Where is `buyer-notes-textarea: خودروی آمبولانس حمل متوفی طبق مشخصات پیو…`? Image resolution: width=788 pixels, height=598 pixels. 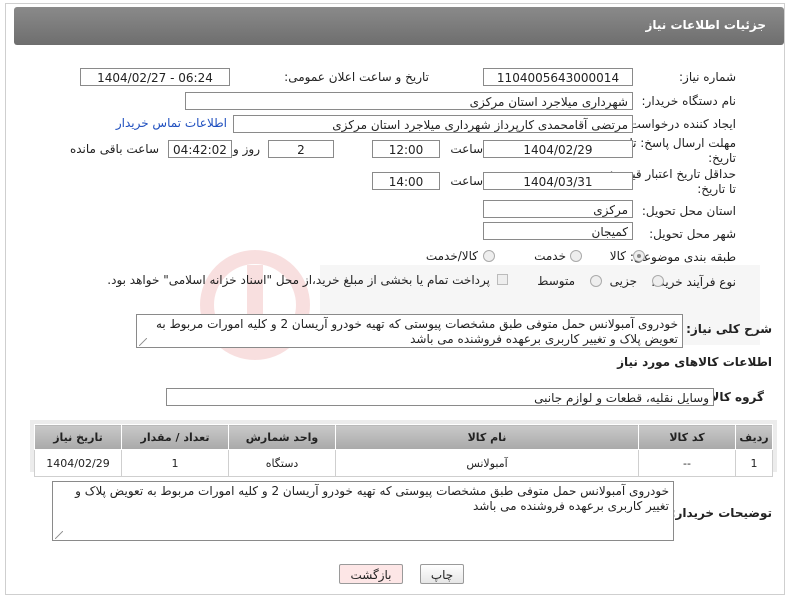 buyer-notes-textarea: خودروی آمبولانس حمل متوفی طبق مشخصات پیو… is located at coordinates (363, 511).